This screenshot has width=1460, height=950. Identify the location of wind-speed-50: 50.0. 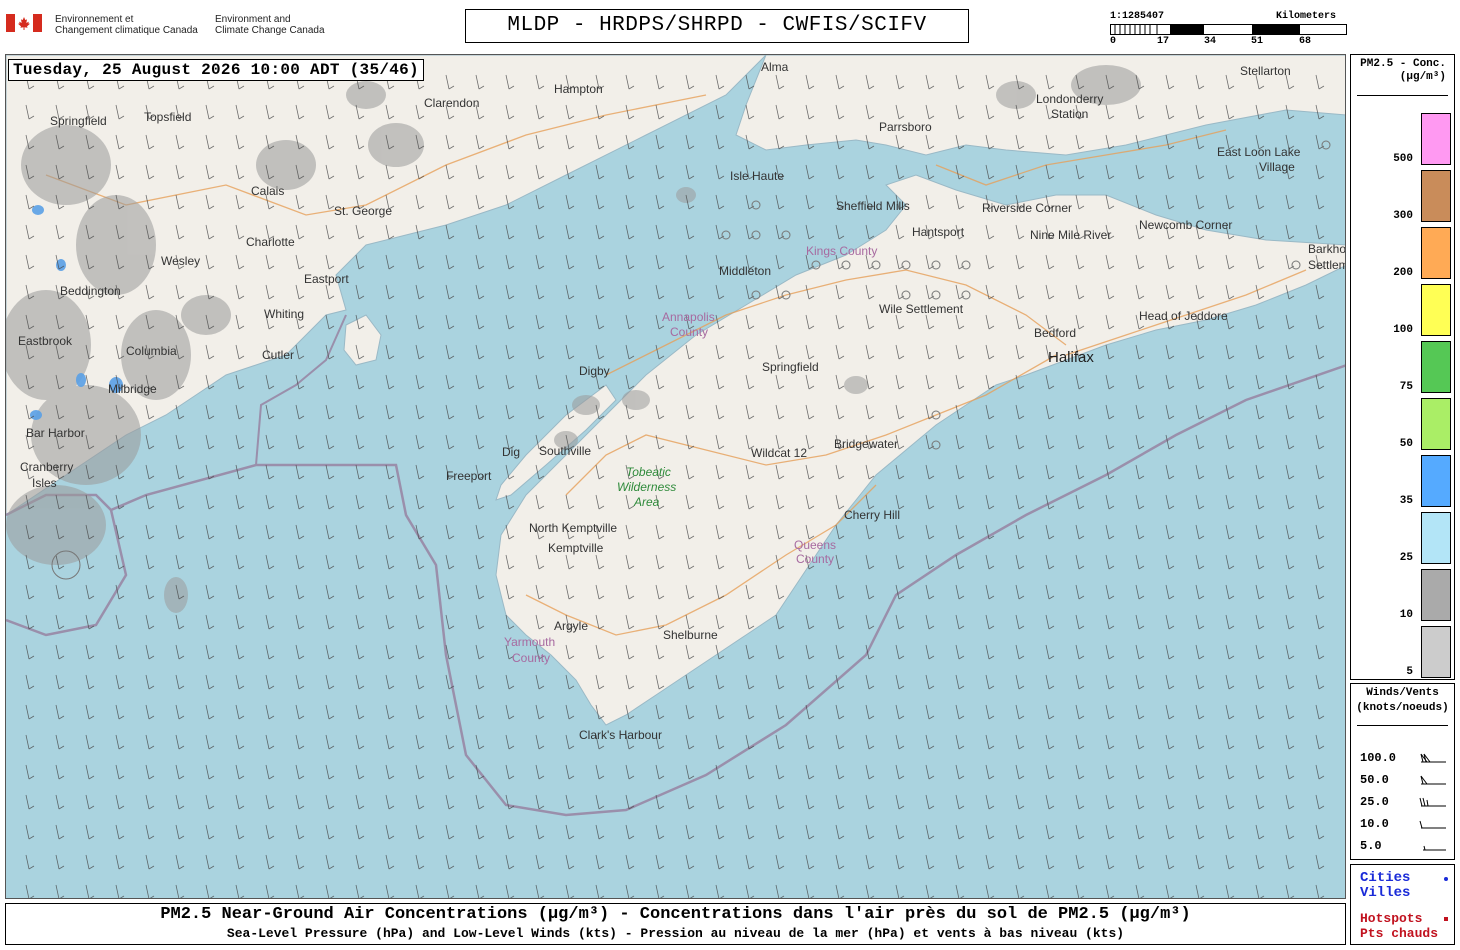
(1374, 780).